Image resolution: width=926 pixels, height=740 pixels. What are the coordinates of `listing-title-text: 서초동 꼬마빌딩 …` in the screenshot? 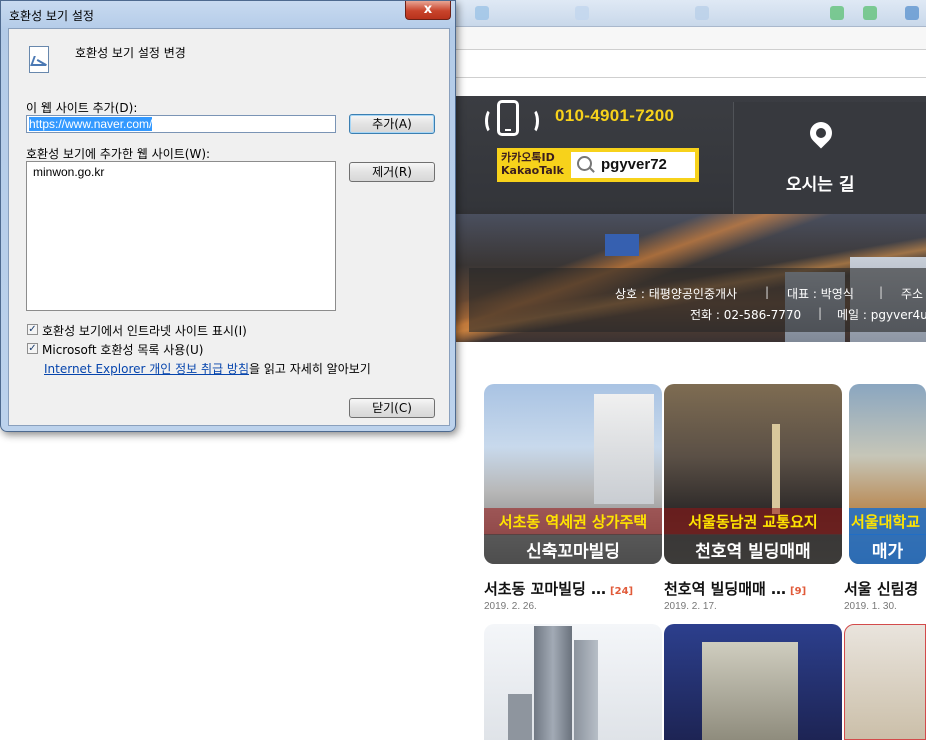 It's located at (545, 589).